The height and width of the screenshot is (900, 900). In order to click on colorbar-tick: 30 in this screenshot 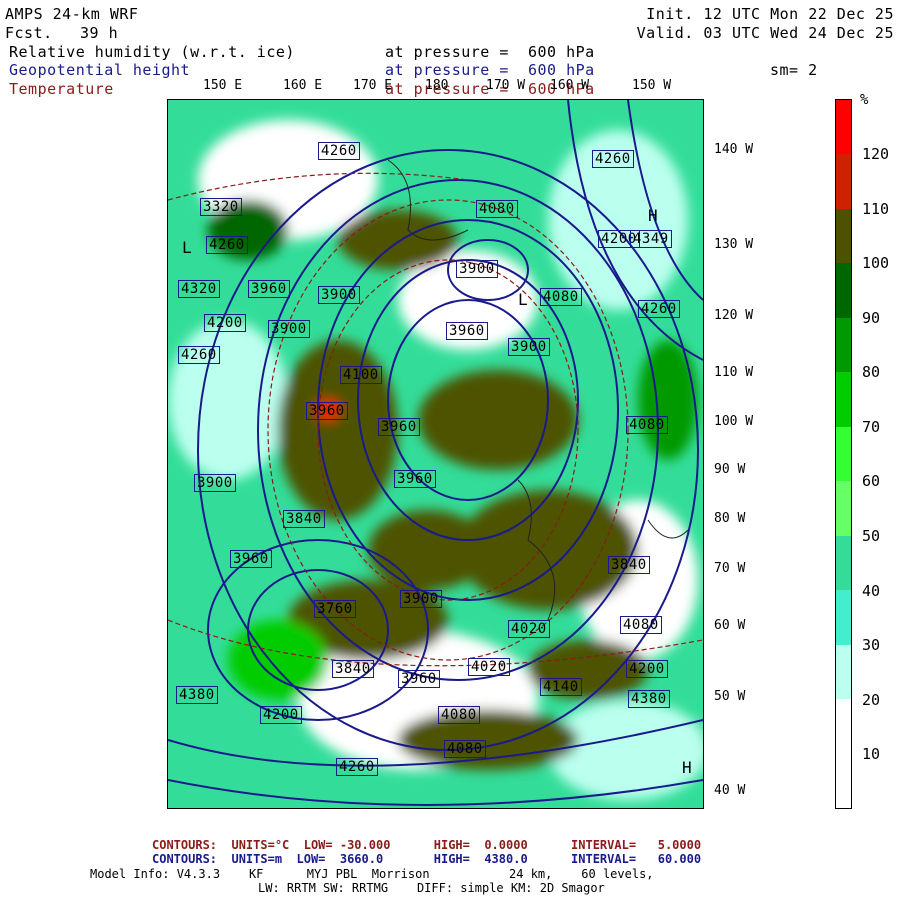, I will do `click(871, 645)`.